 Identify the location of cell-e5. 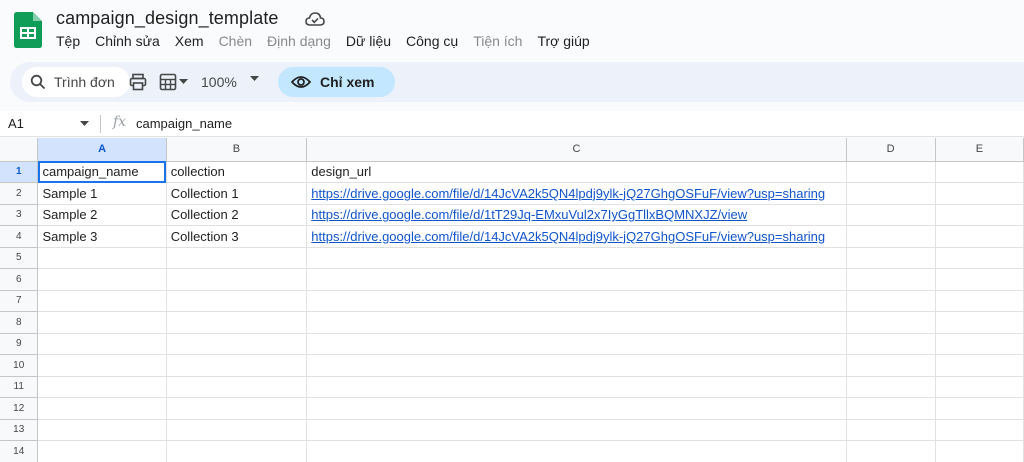
(979, 258).